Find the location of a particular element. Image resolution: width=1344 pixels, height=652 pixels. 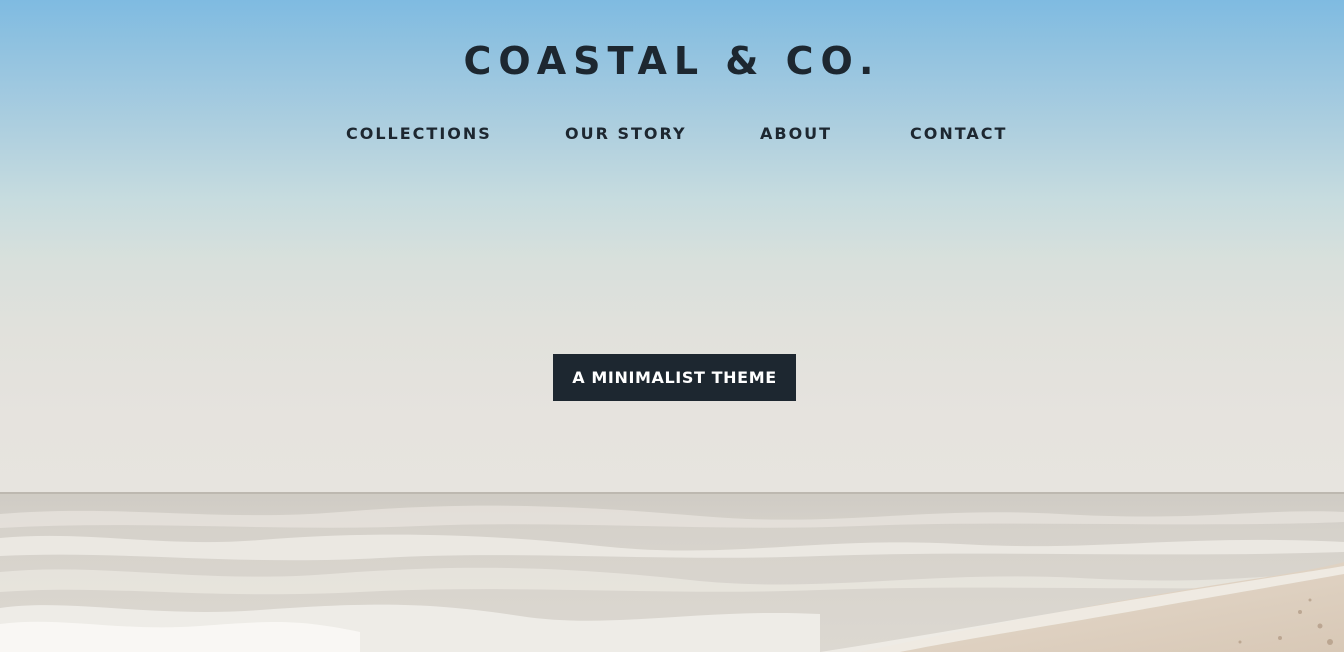

theme-cta-button: A MINIMALIST THEME is located at coordinates (674, 377).